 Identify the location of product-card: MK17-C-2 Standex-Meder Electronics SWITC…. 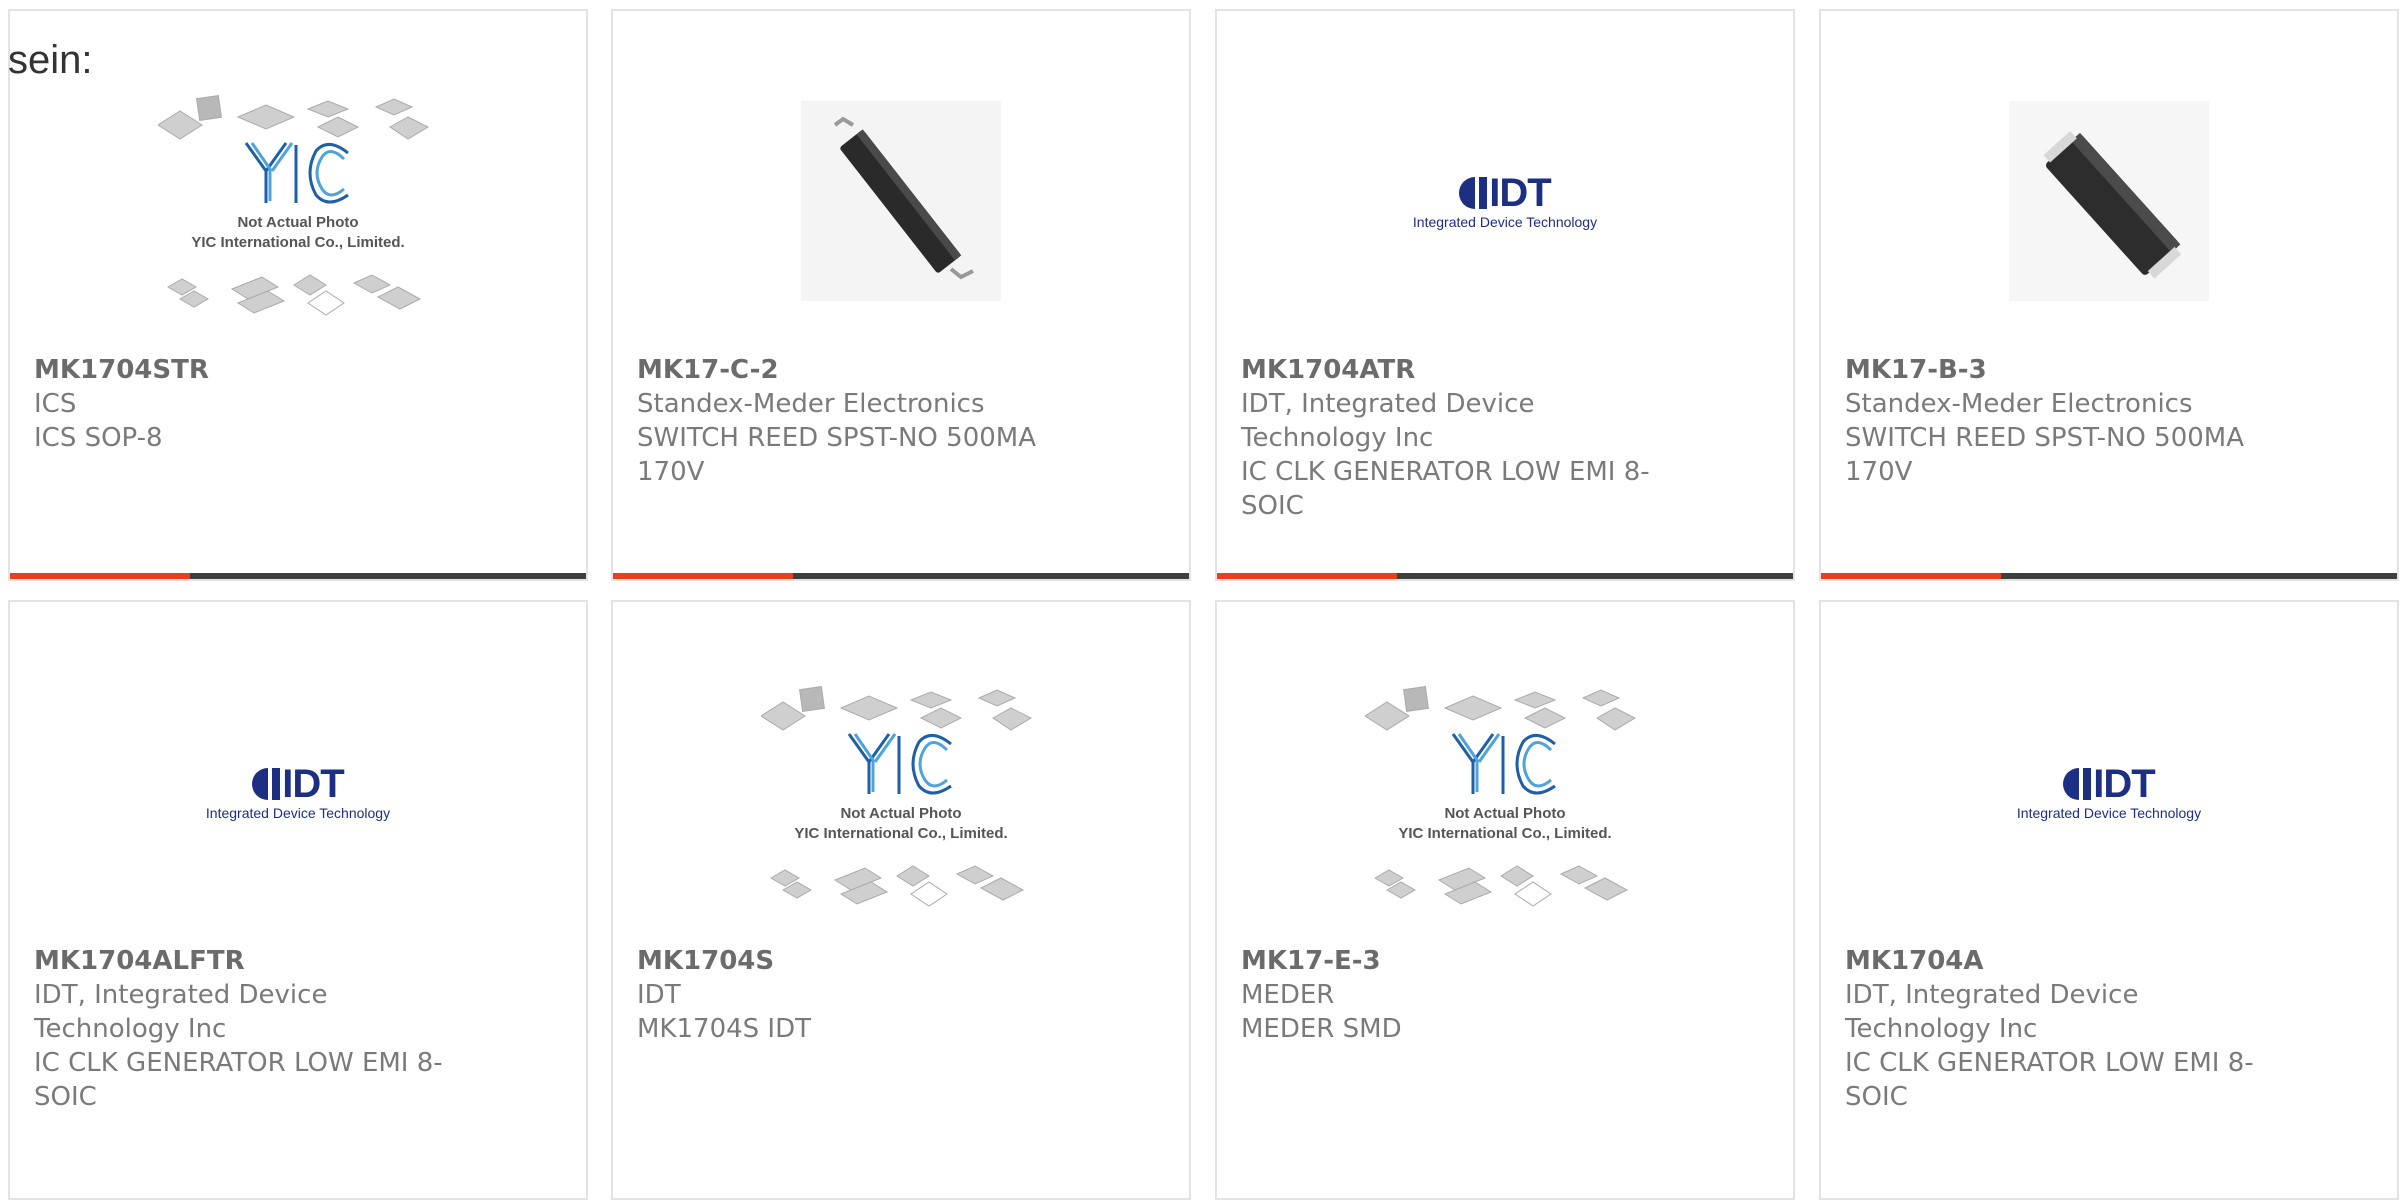
(901, 295).